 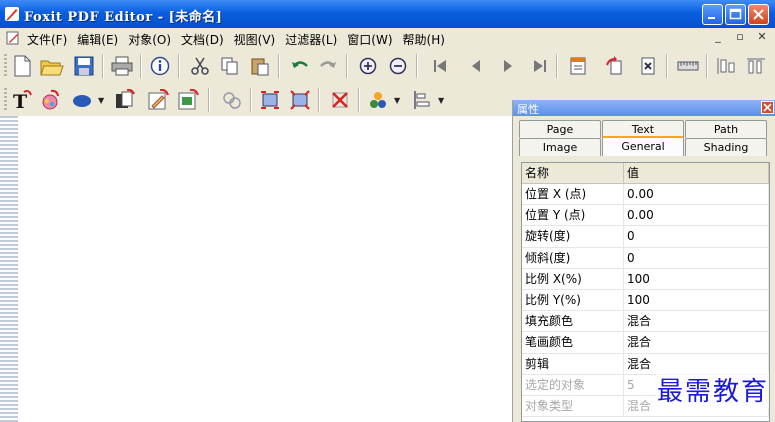 What do you see at coordinates (762, 37) in the screenshot?
I see `mdi-close-button: ✕` at bounding box center [762, 37].